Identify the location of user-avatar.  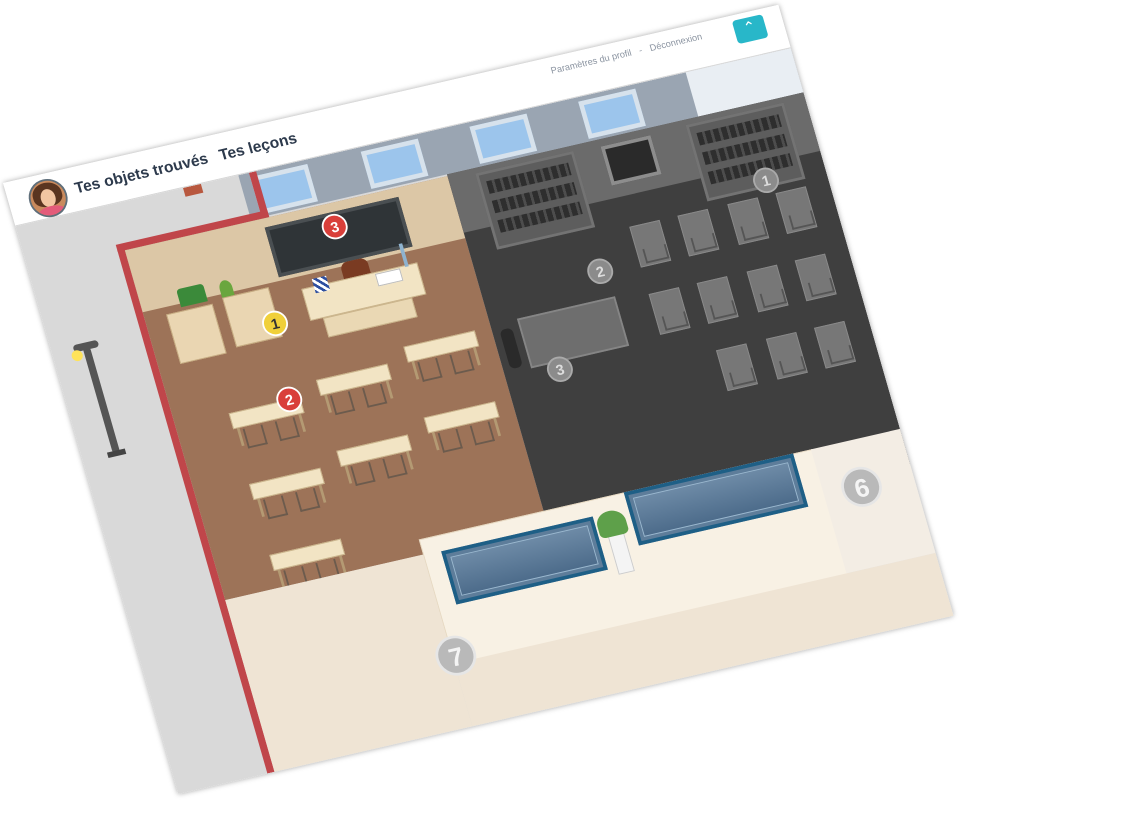
(48, 198).